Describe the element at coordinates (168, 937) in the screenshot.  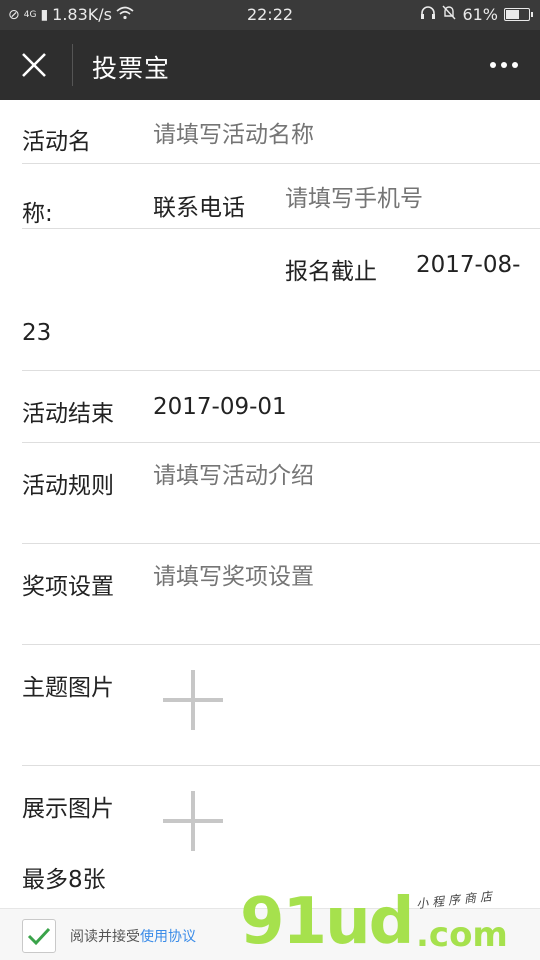
I see `terms-link: 使用协议` at that location.